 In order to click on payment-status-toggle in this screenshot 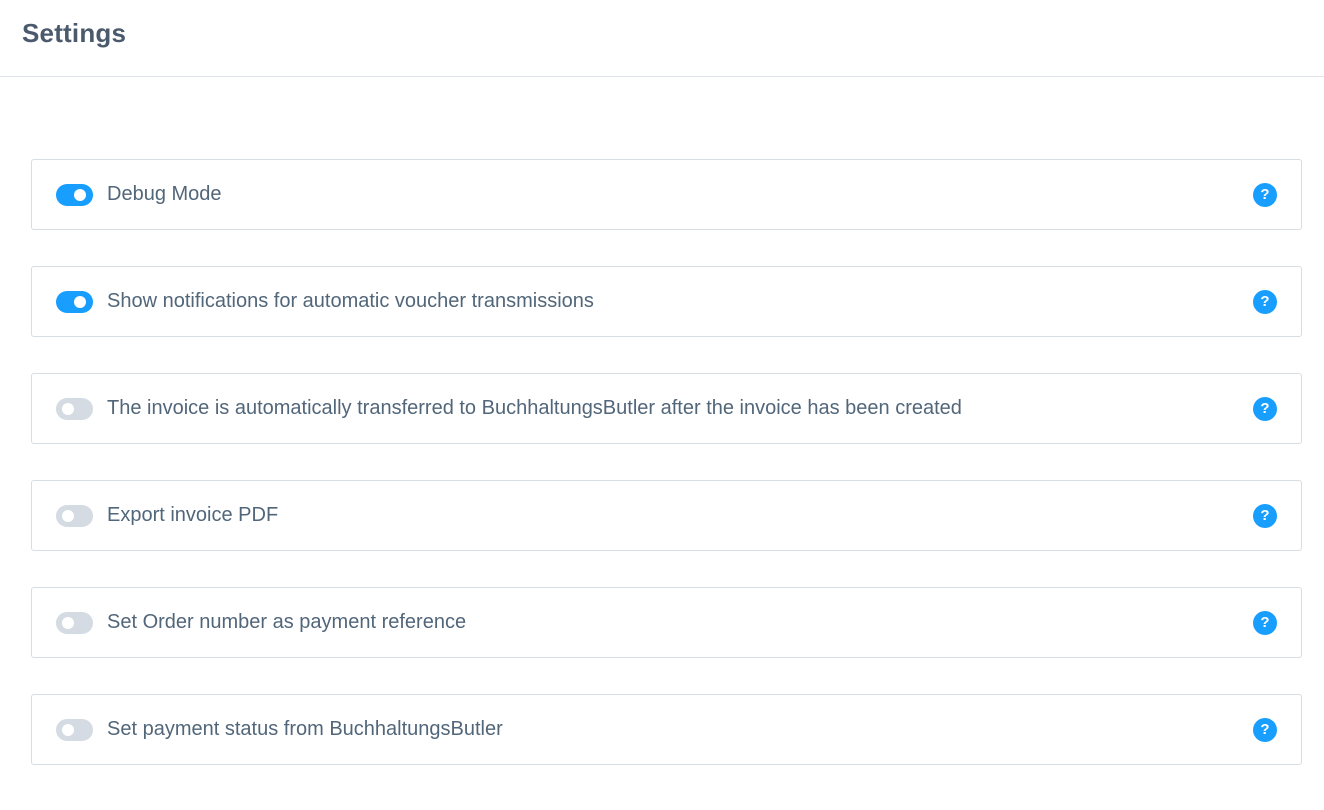, I will do `click(74, 730)`.